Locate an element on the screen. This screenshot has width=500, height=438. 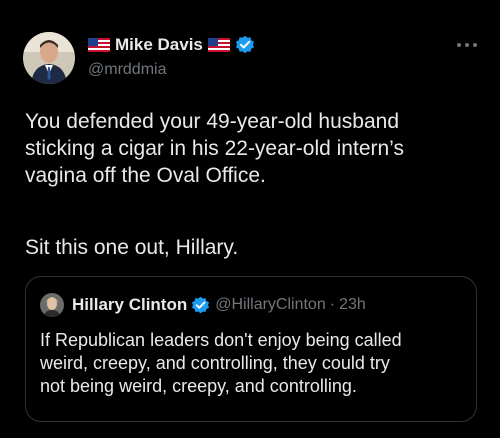
author-handle: @mrddmia is located at coordinates (127, 70).